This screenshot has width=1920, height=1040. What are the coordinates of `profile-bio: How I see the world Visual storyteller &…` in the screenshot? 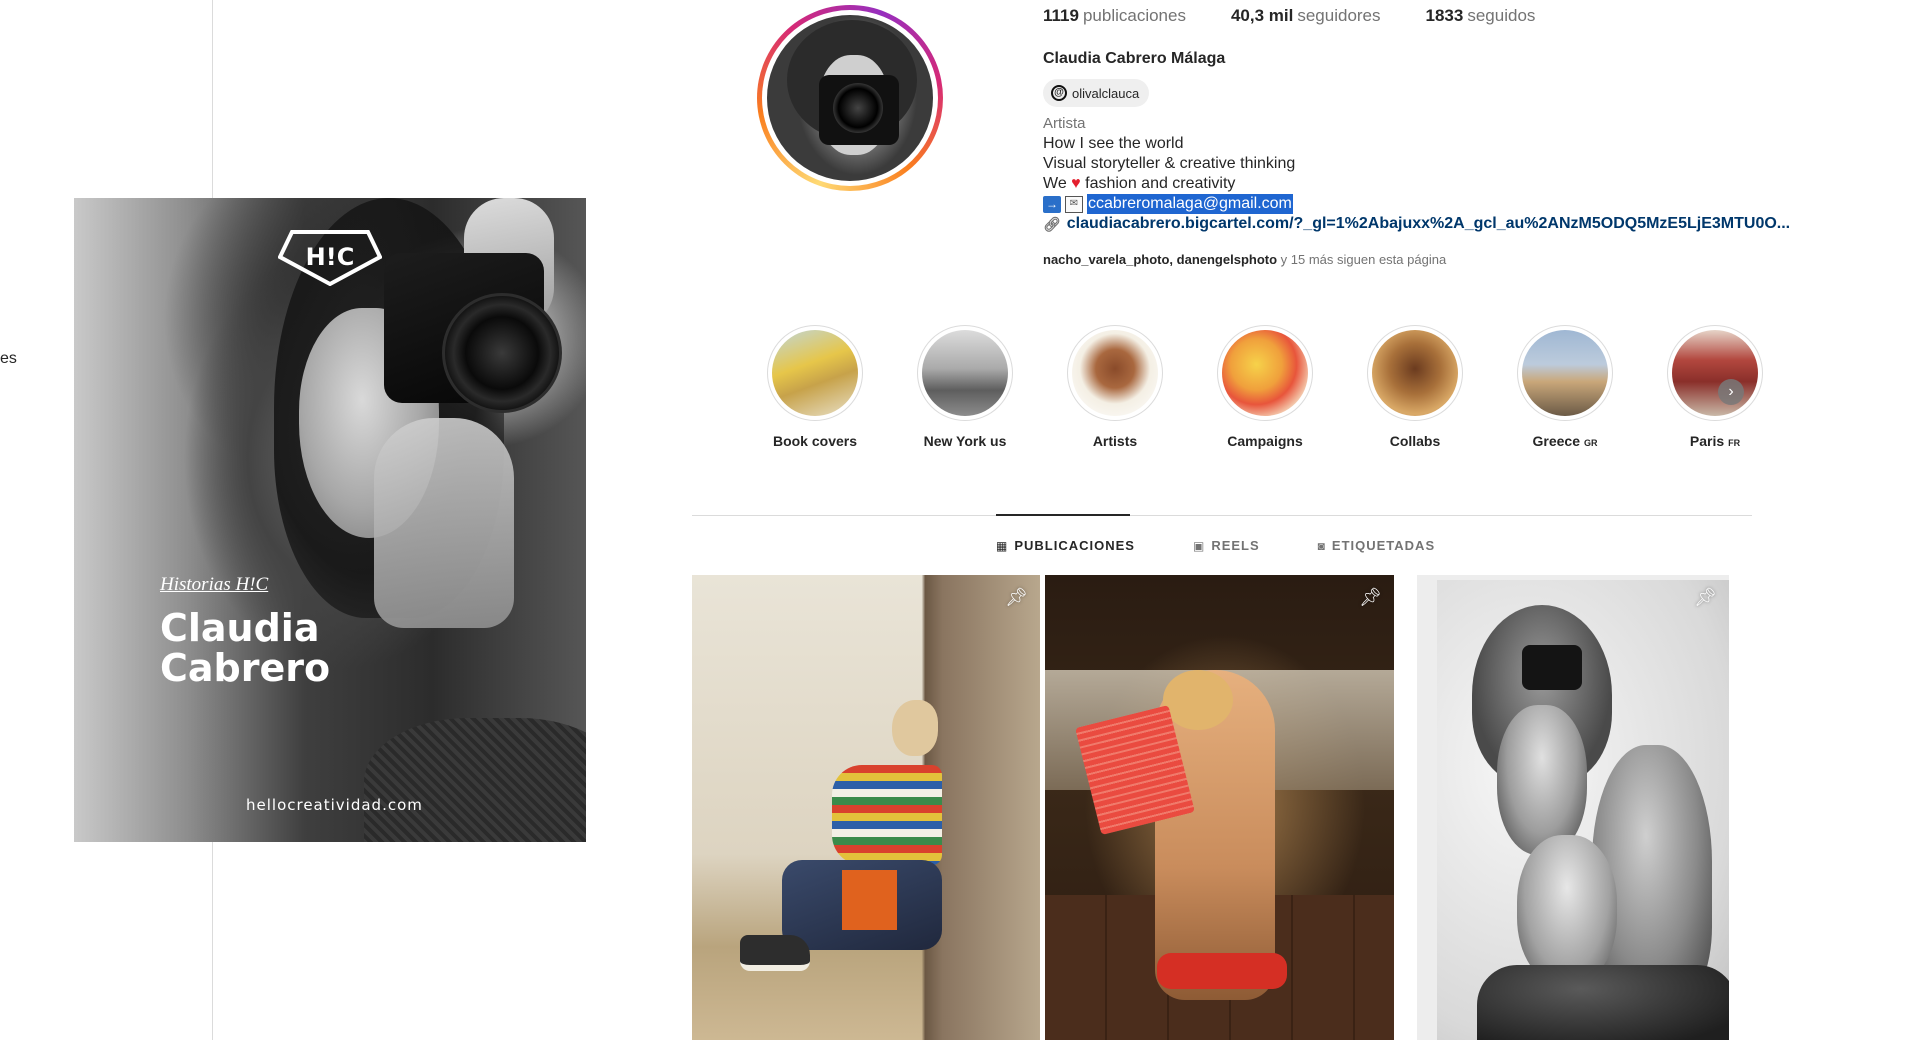 It's located at (1416, 184).